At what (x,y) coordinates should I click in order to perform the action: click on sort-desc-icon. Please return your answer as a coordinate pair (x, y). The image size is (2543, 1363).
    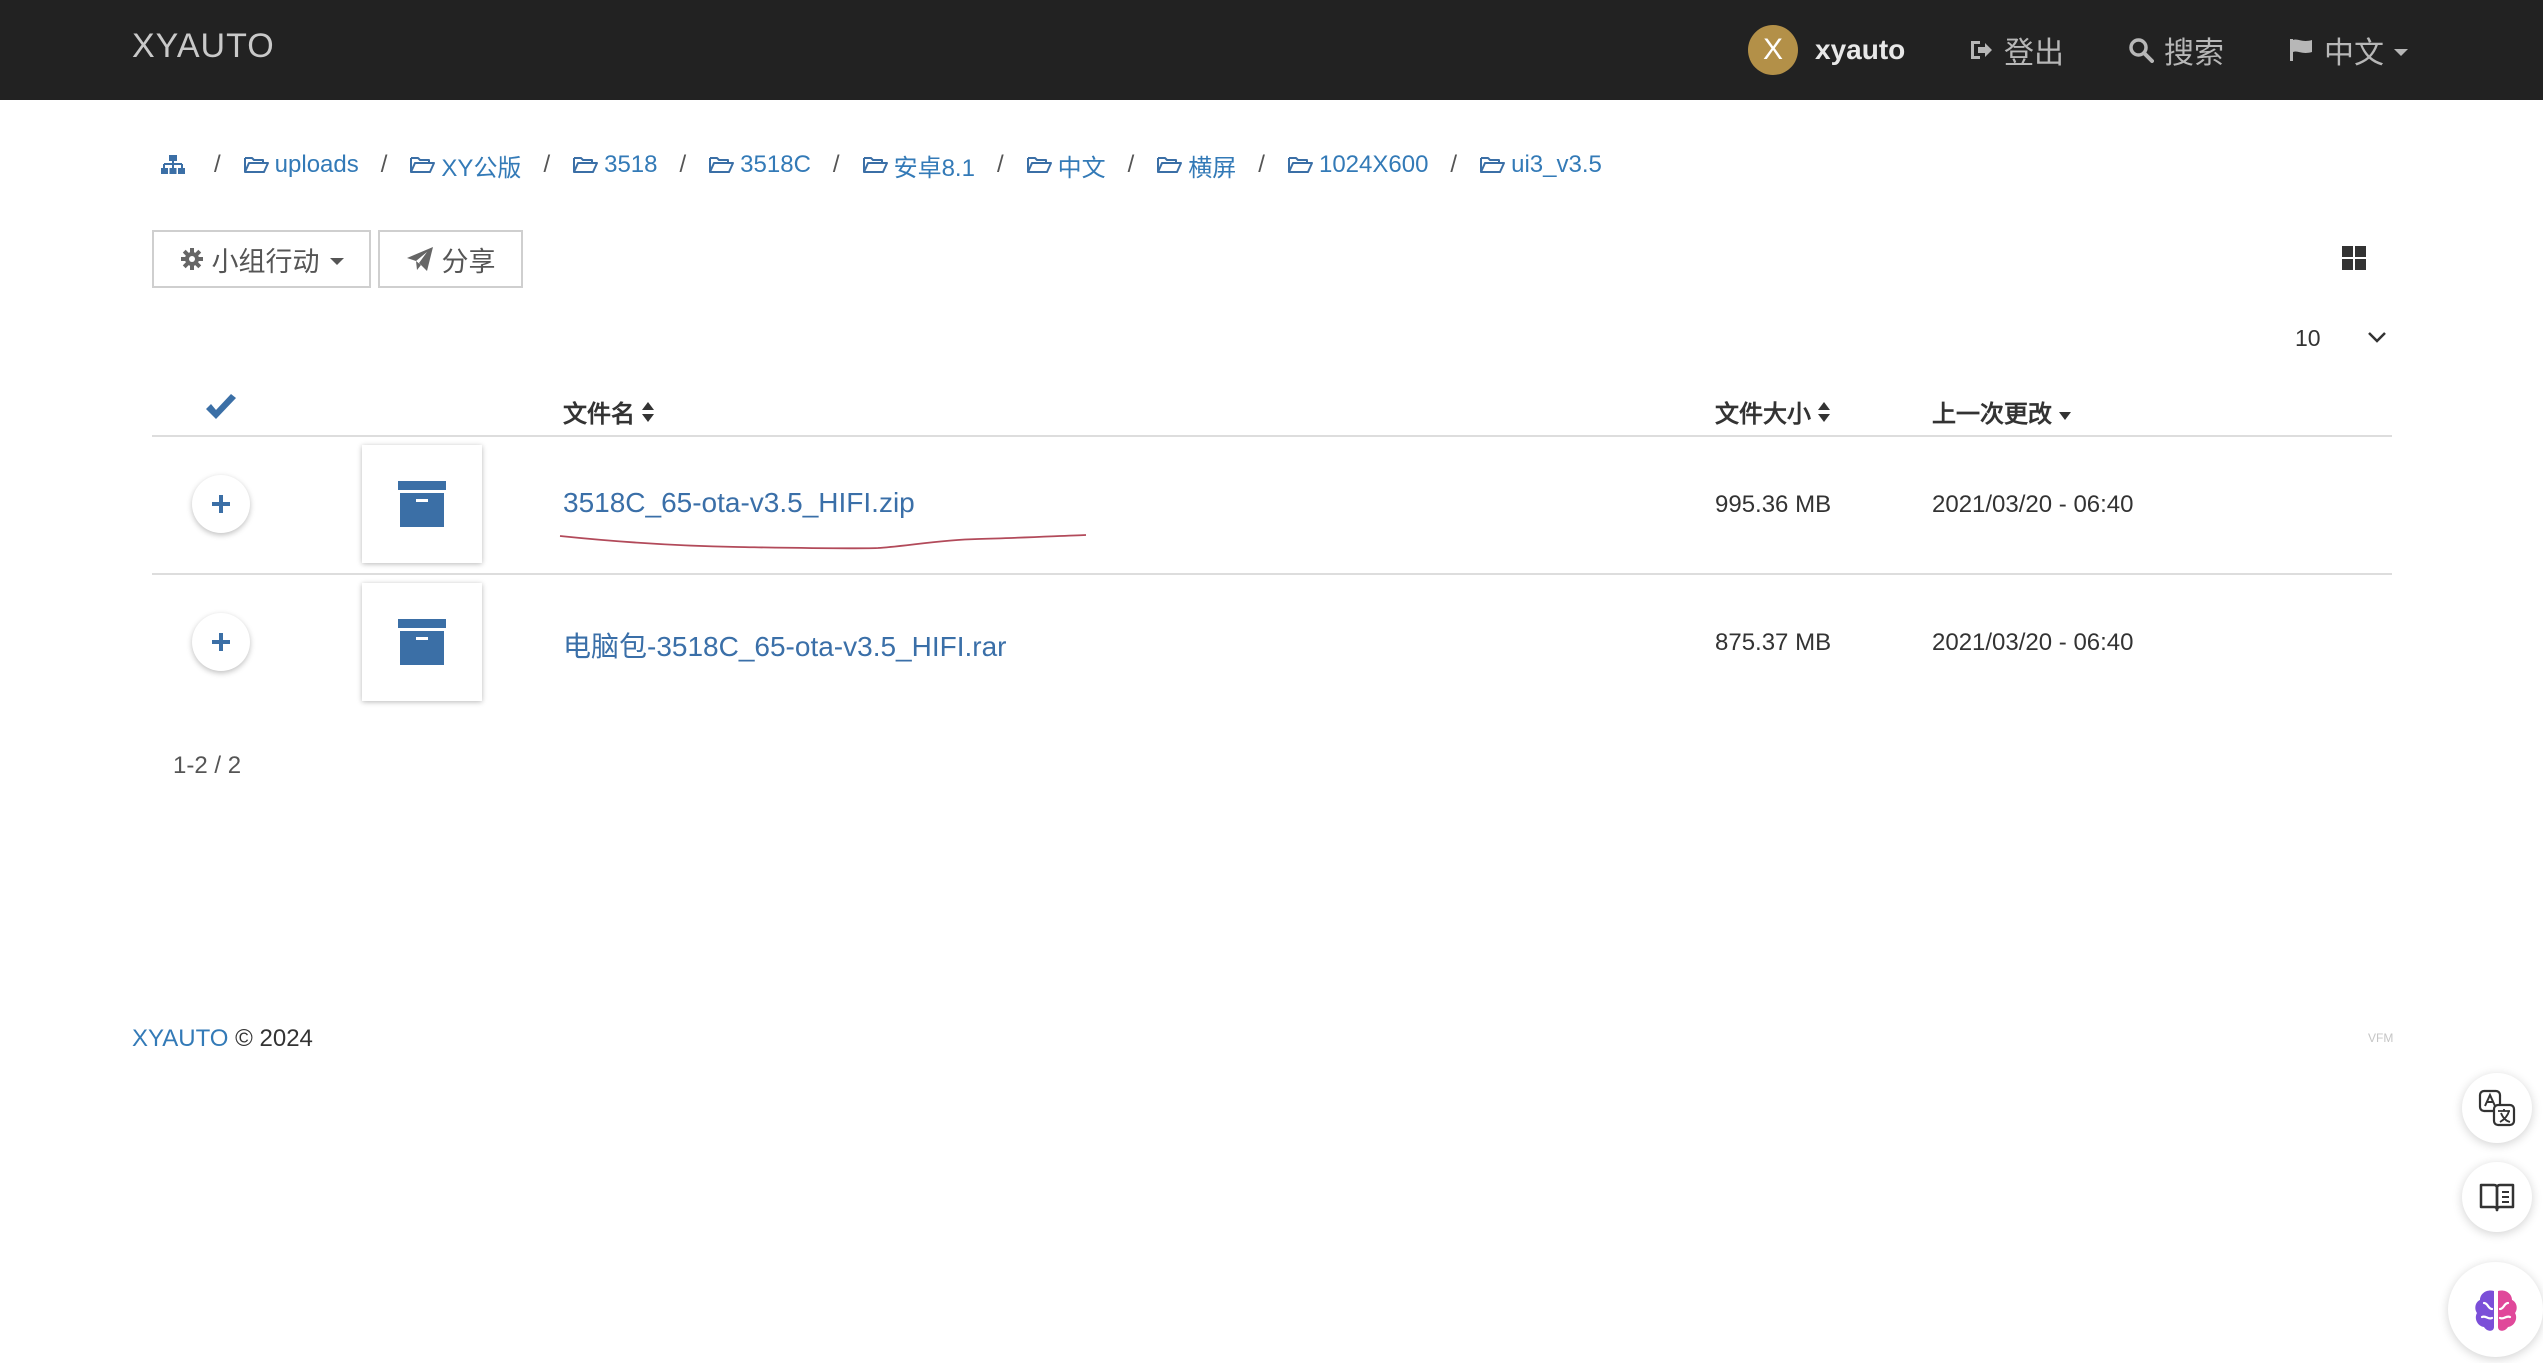
    Looking at the image, I should click on (2065, 415).